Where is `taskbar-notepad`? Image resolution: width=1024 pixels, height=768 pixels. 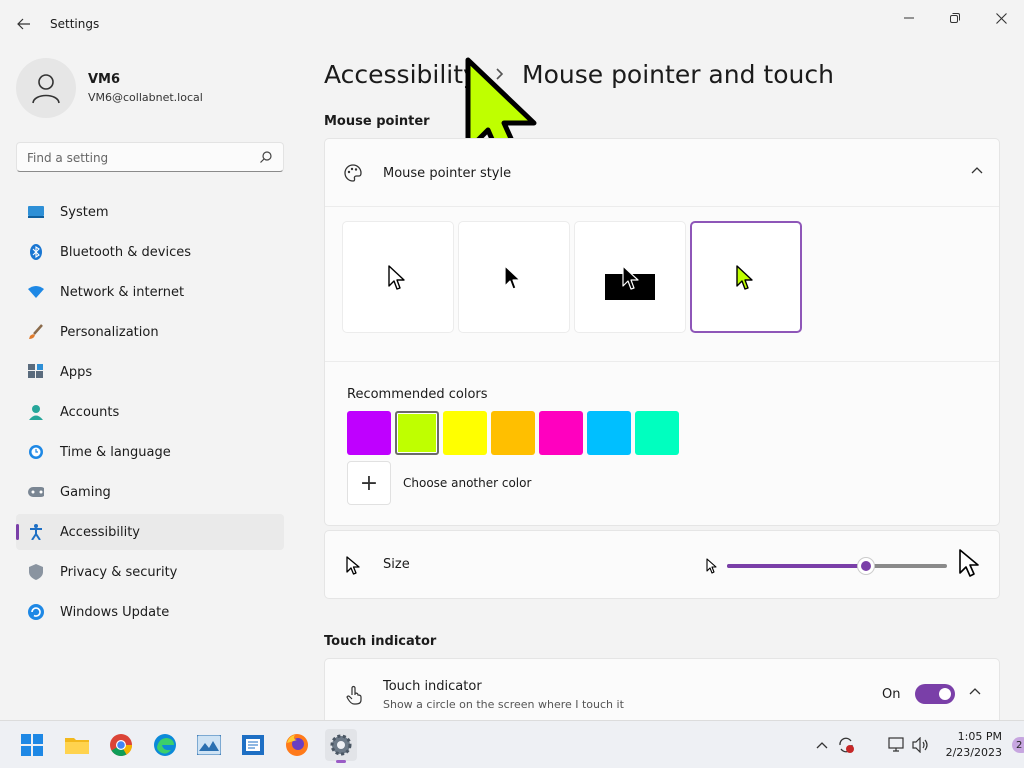
taskbar-notepad is located at coordinates (253, 745).